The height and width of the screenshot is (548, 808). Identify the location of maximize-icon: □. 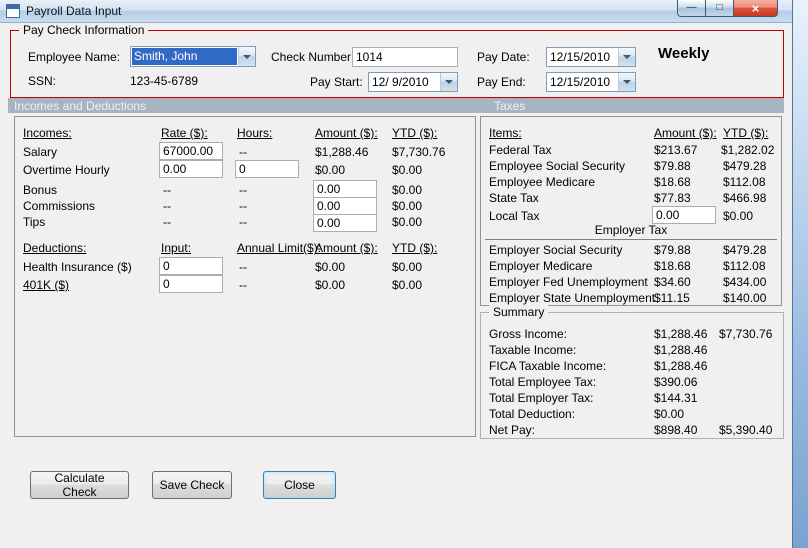
(719, 7).